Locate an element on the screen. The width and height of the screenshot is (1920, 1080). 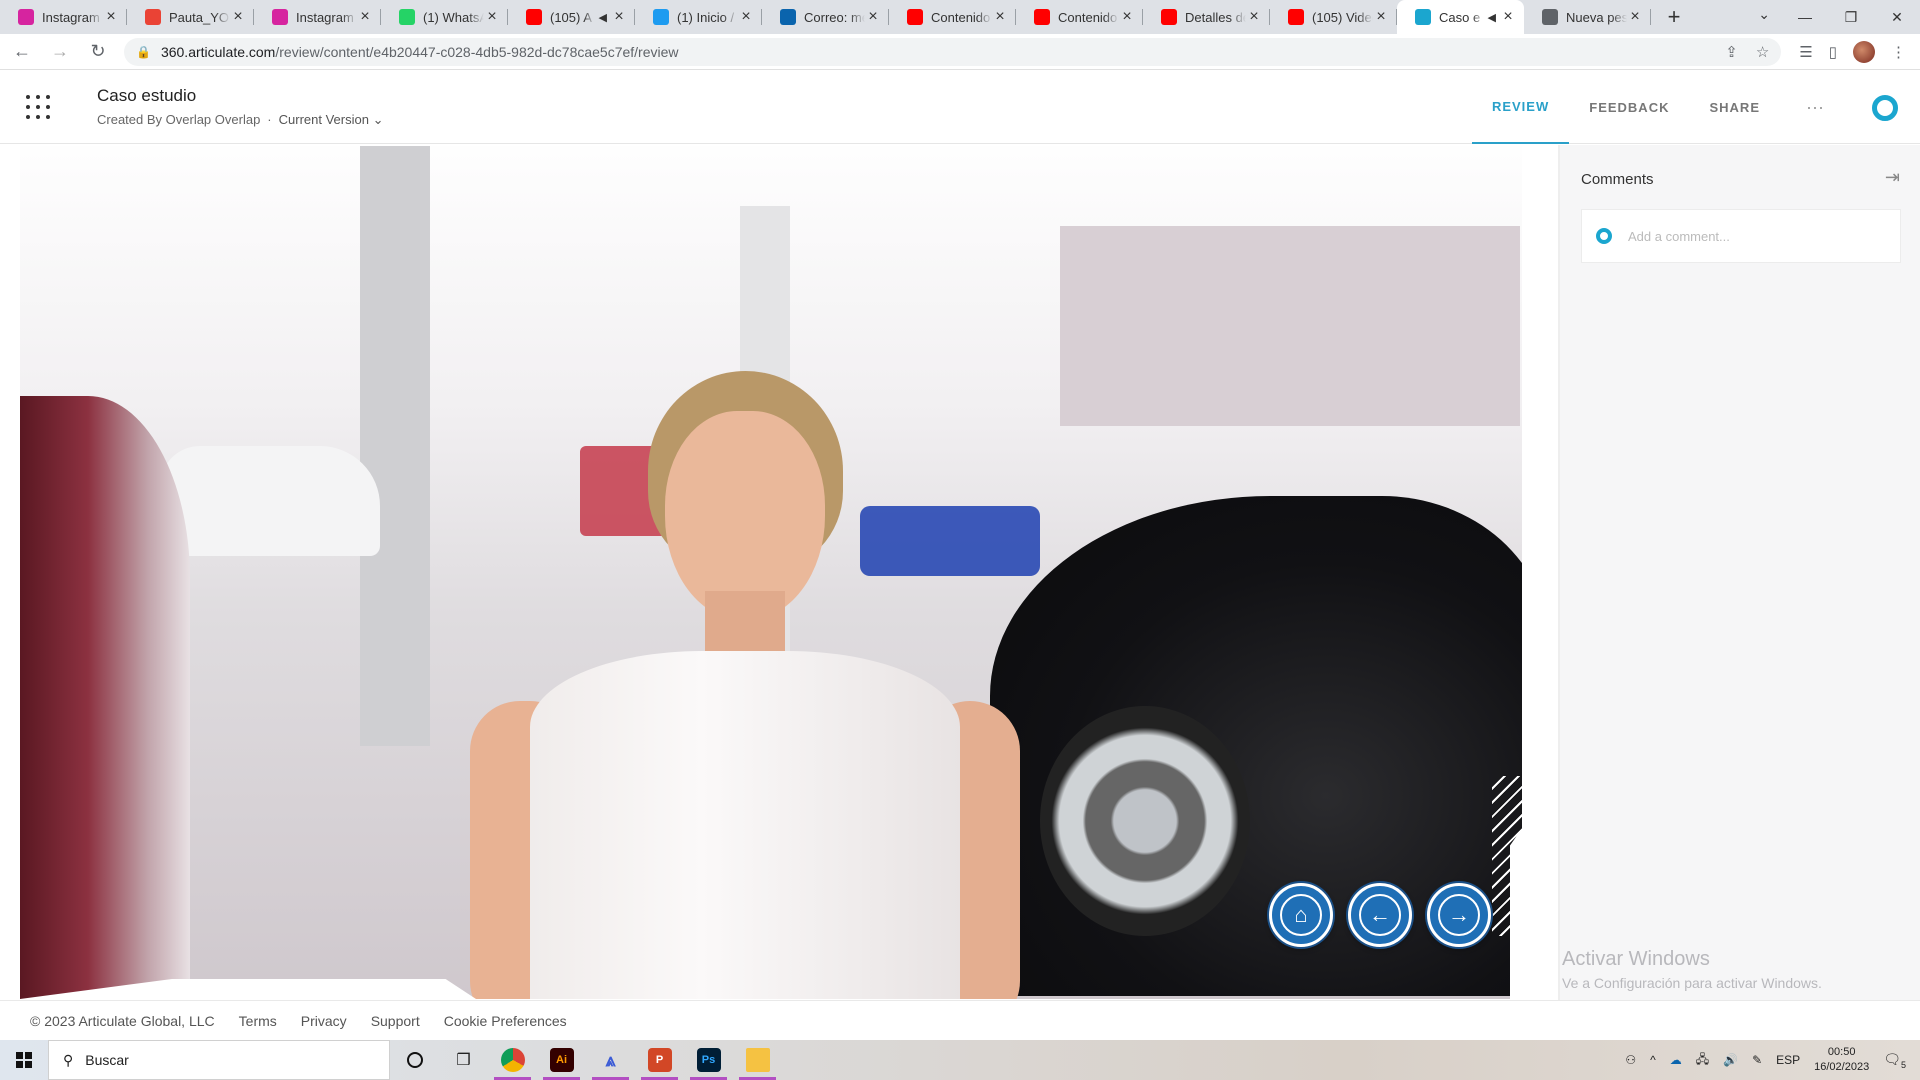
new-tab-button: + is located at coordinates (1674, 17).